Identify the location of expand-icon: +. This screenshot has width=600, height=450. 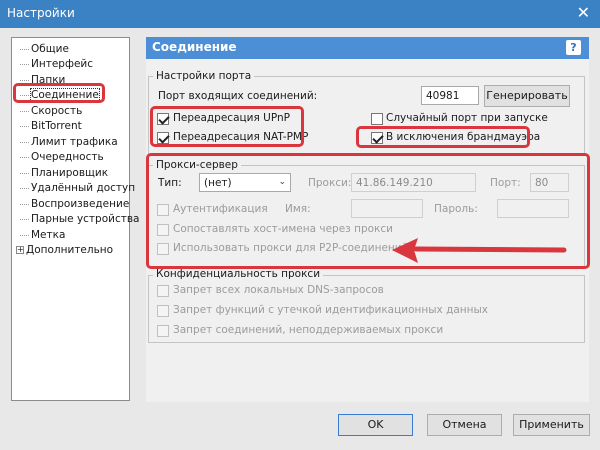
(20, 250).